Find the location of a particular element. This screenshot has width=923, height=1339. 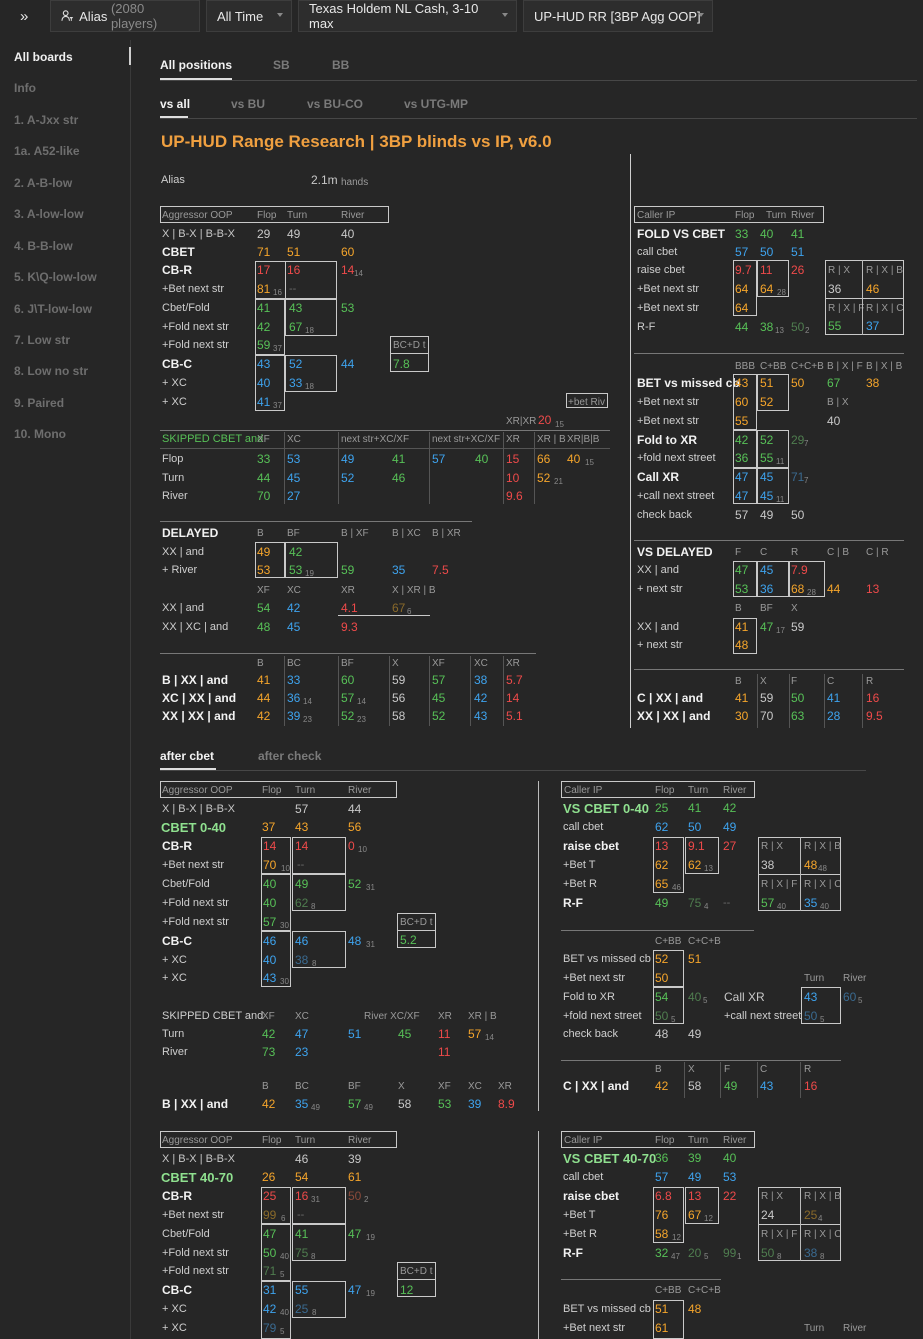

cell: 60 is located at coordinates (348, 252).